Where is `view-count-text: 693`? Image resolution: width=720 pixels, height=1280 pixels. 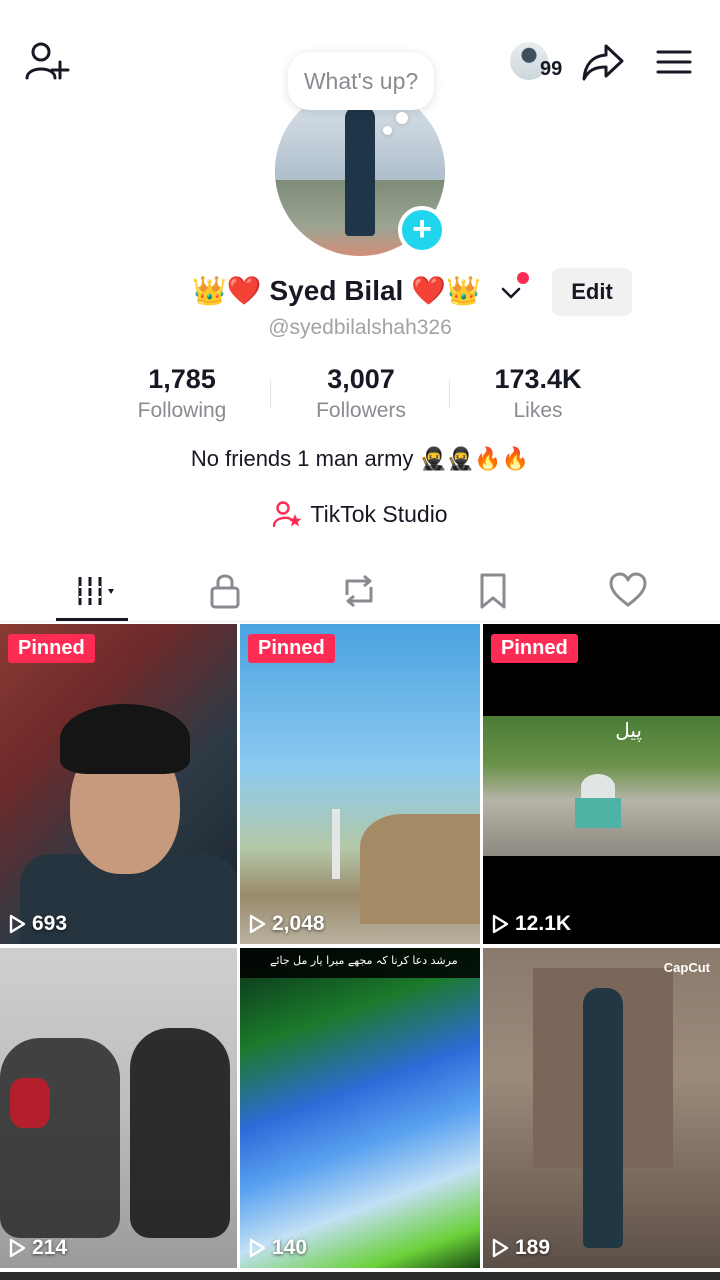
view-count-text: 693 is located at coordinates (50, 923).